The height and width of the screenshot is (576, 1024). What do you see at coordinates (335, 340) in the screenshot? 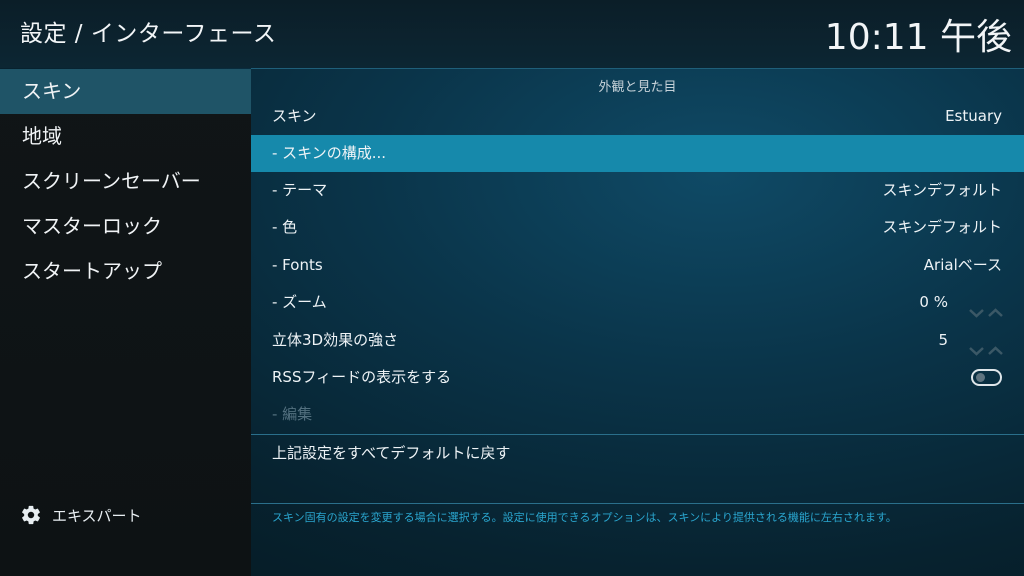
I see `setting-label: 立体3D効果の強さ` at bounding box center [335, 340].